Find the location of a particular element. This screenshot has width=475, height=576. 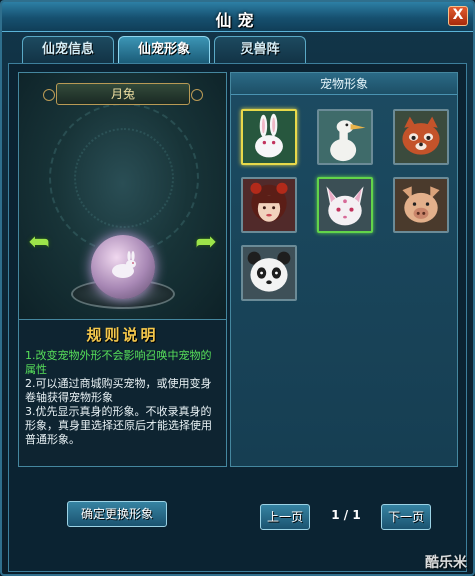

appearance-slot-pig is located at coordinates (421, 205).